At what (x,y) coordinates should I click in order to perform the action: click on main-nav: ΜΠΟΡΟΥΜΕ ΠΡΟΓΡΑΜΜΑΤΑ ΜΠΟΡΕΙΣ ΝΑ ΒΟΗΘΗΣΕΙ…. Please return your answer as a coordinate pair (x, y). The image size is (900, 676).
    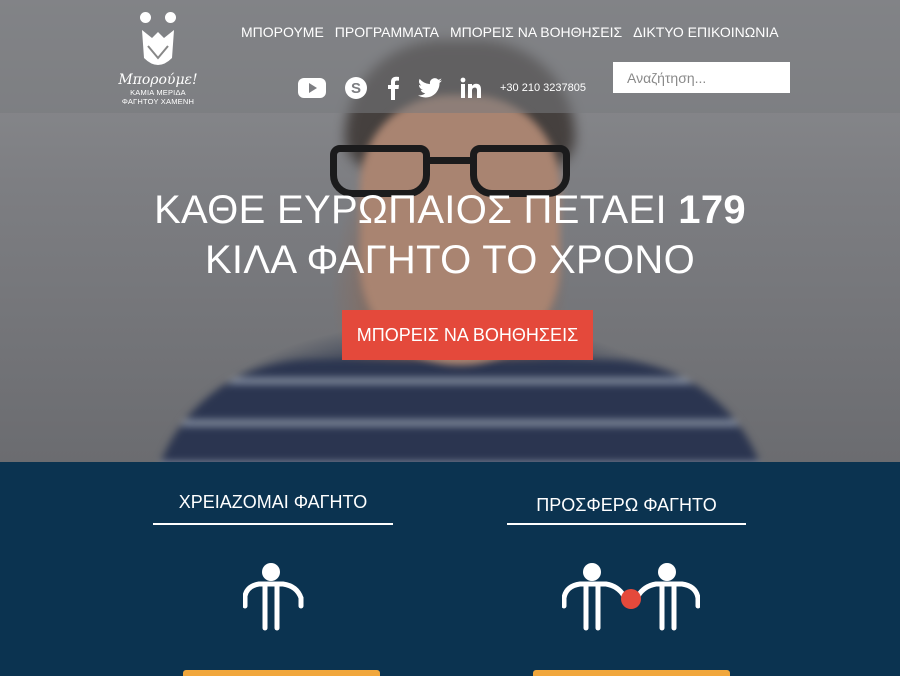
    Looking at the image, I should click on (515, 32).